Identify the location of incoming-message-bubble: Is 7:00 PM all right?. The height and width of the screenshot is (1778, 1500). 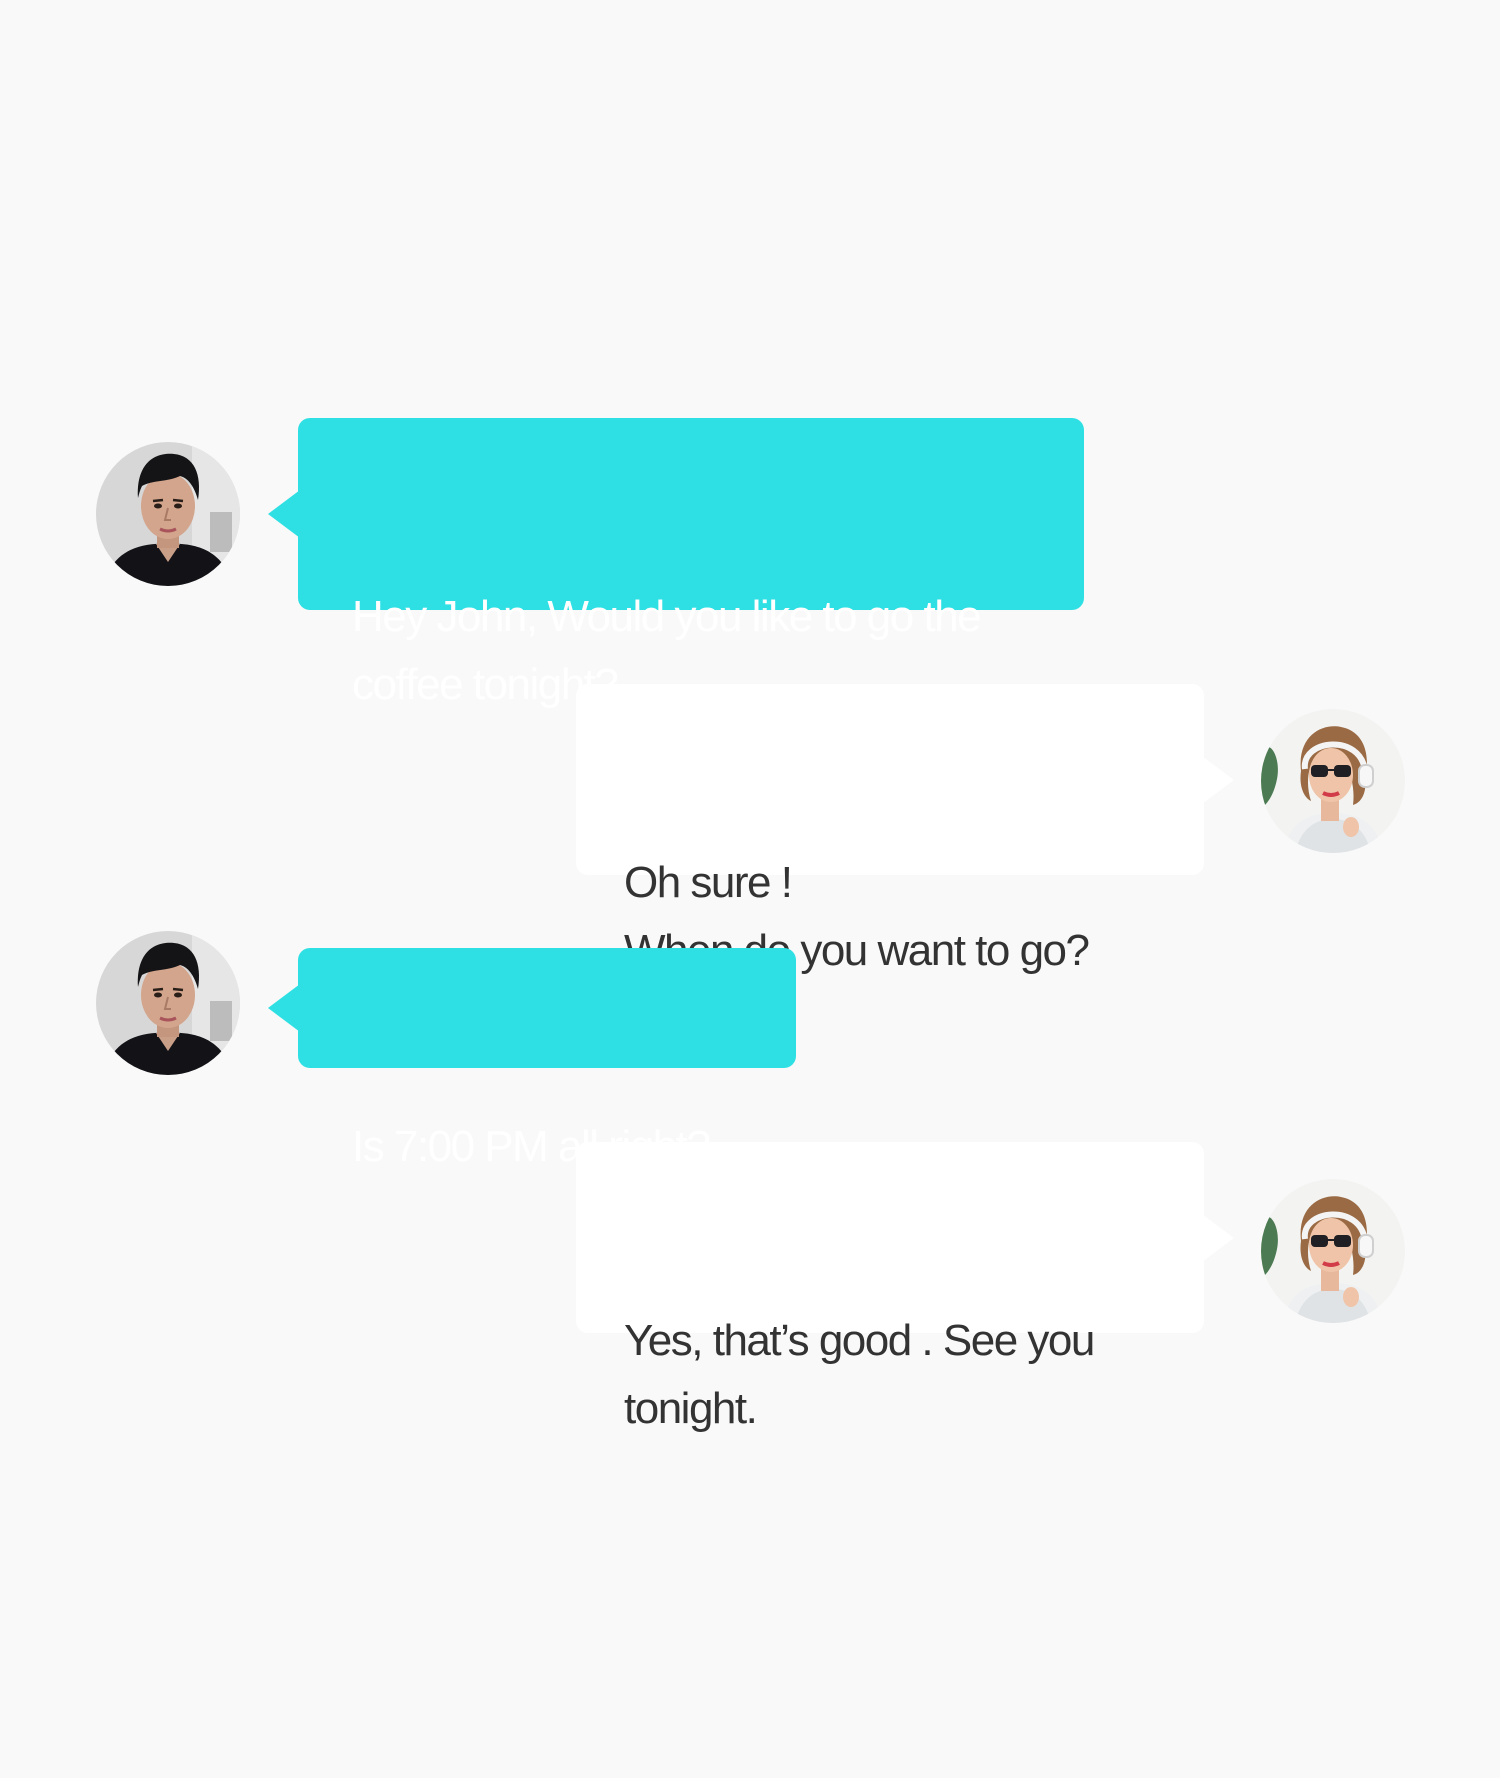
(532, 1059).